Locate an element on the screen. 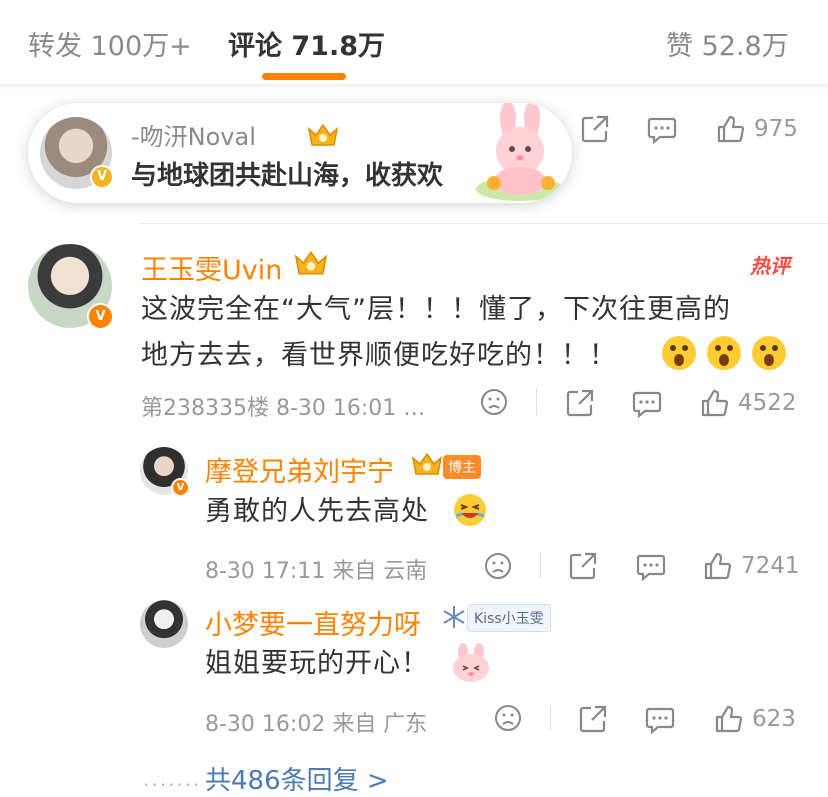 The height and width of the screenshot is (797, 828). like-count: 623 is located at coordinates (774, 719).